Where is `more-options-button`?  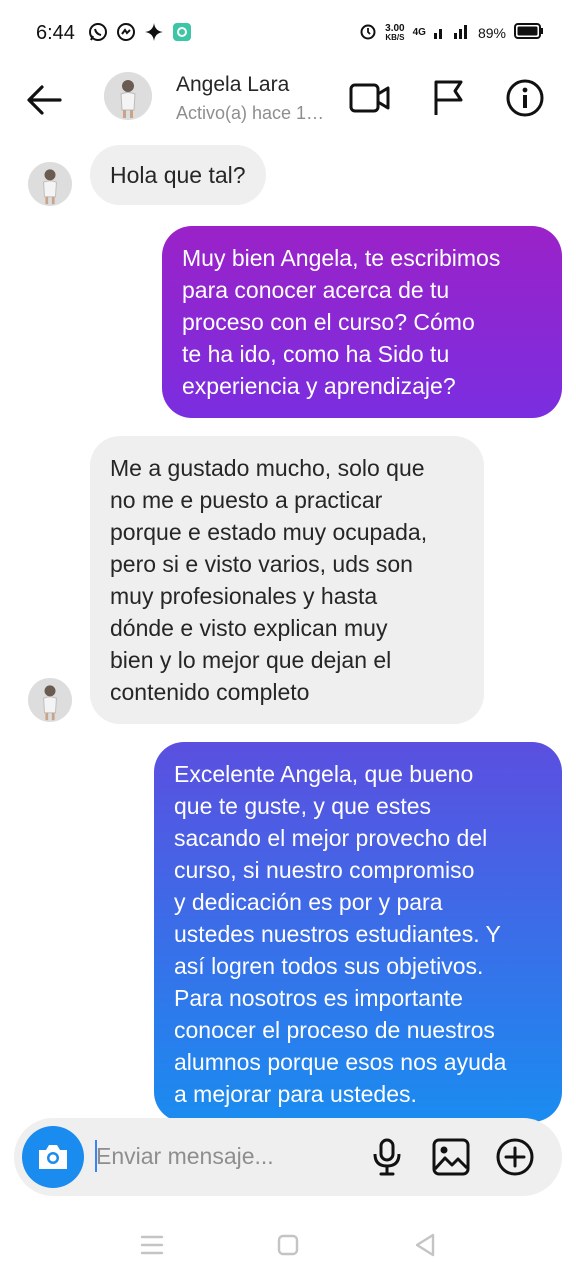
more-options-button is located at coordinates (515, 1157).